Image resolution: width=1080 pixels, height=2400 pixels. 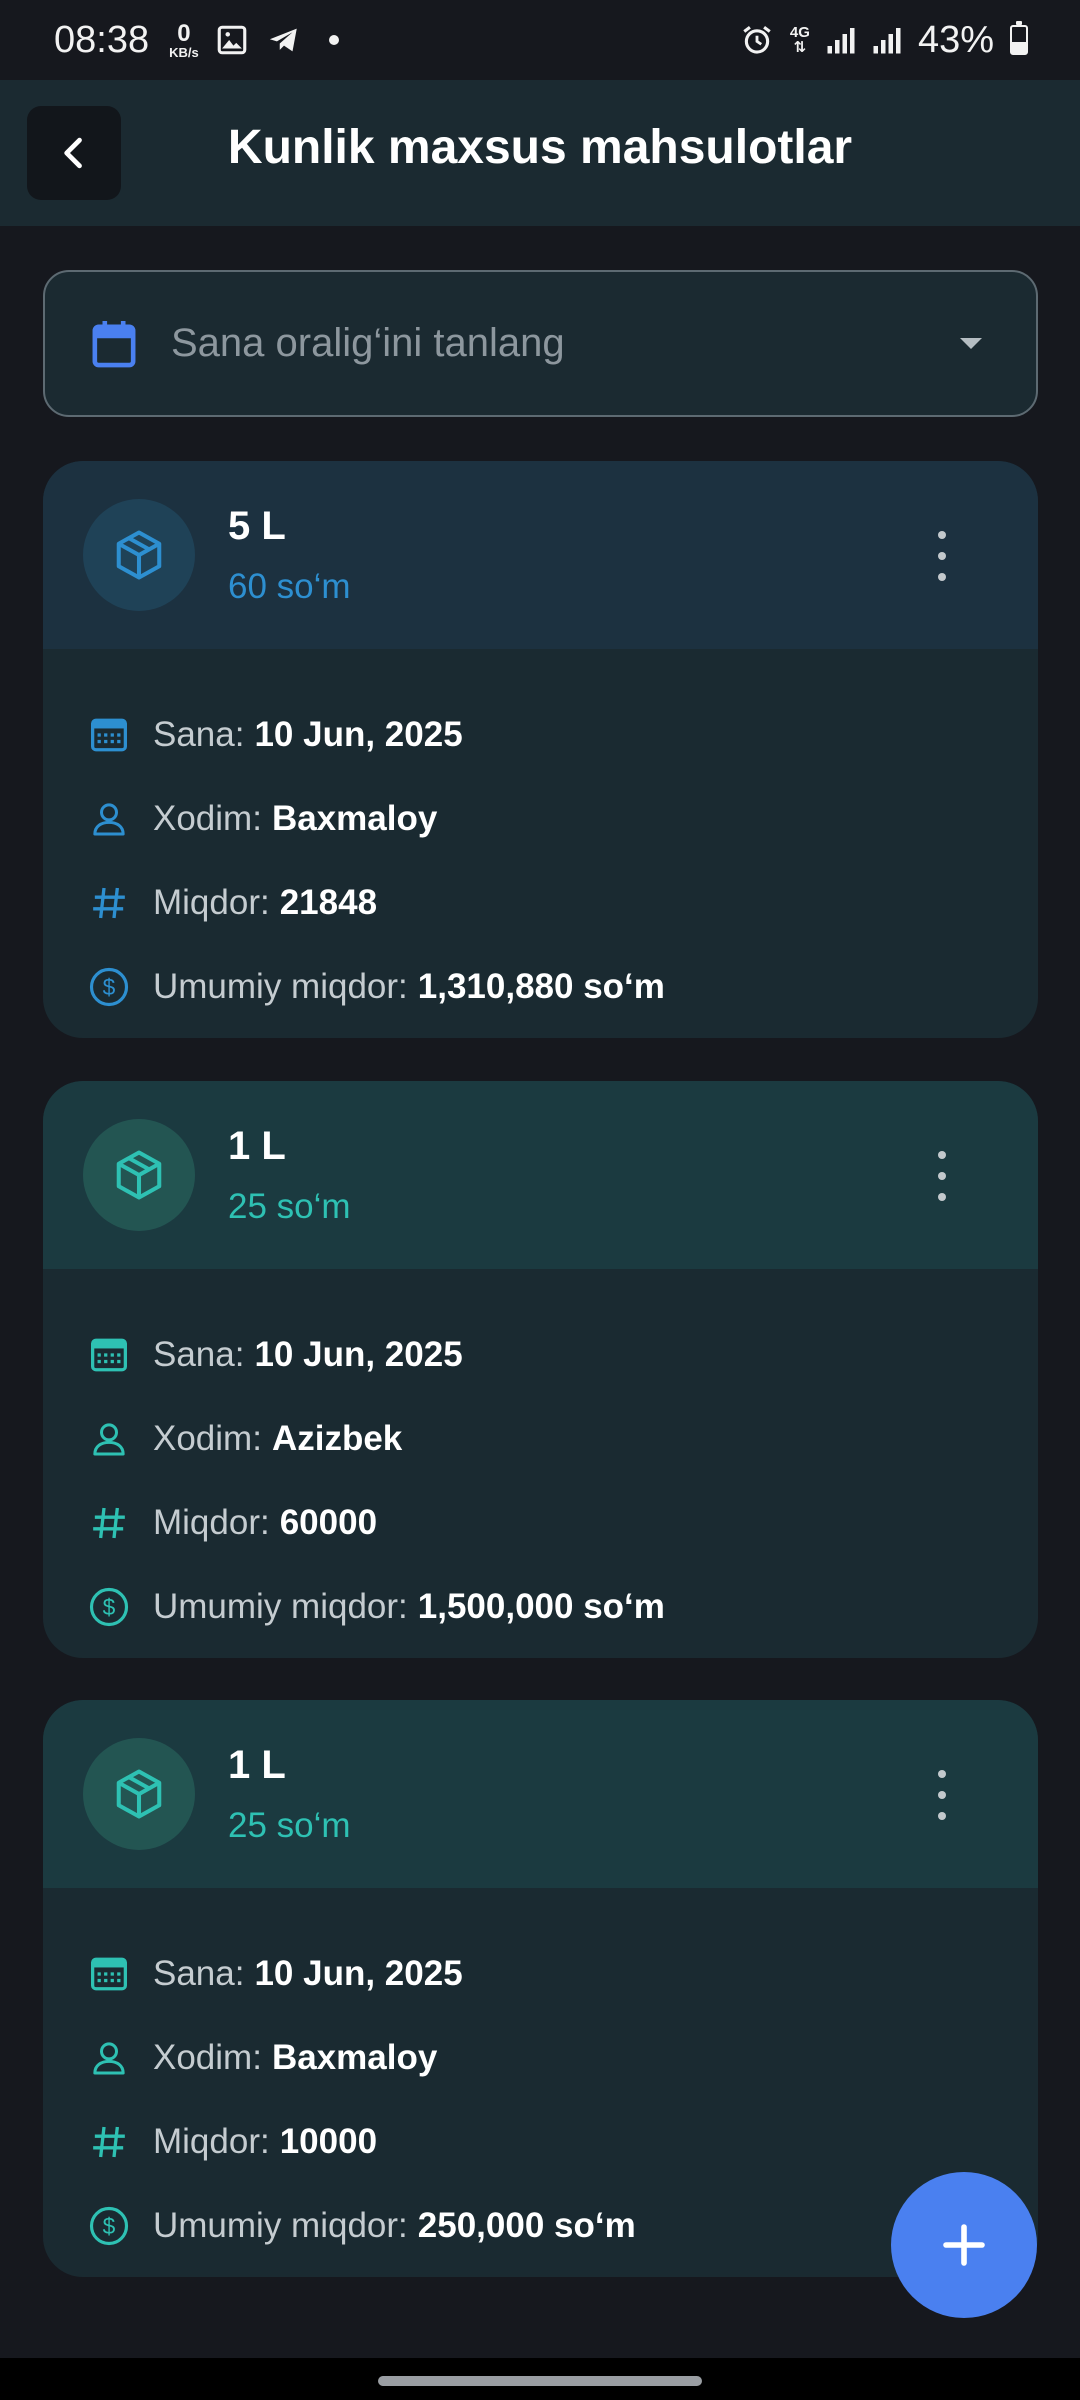 What do you see at coordinates (887, 40) in the screenshot?
I see `signal-2-icon` at bounding box center [887, 40].